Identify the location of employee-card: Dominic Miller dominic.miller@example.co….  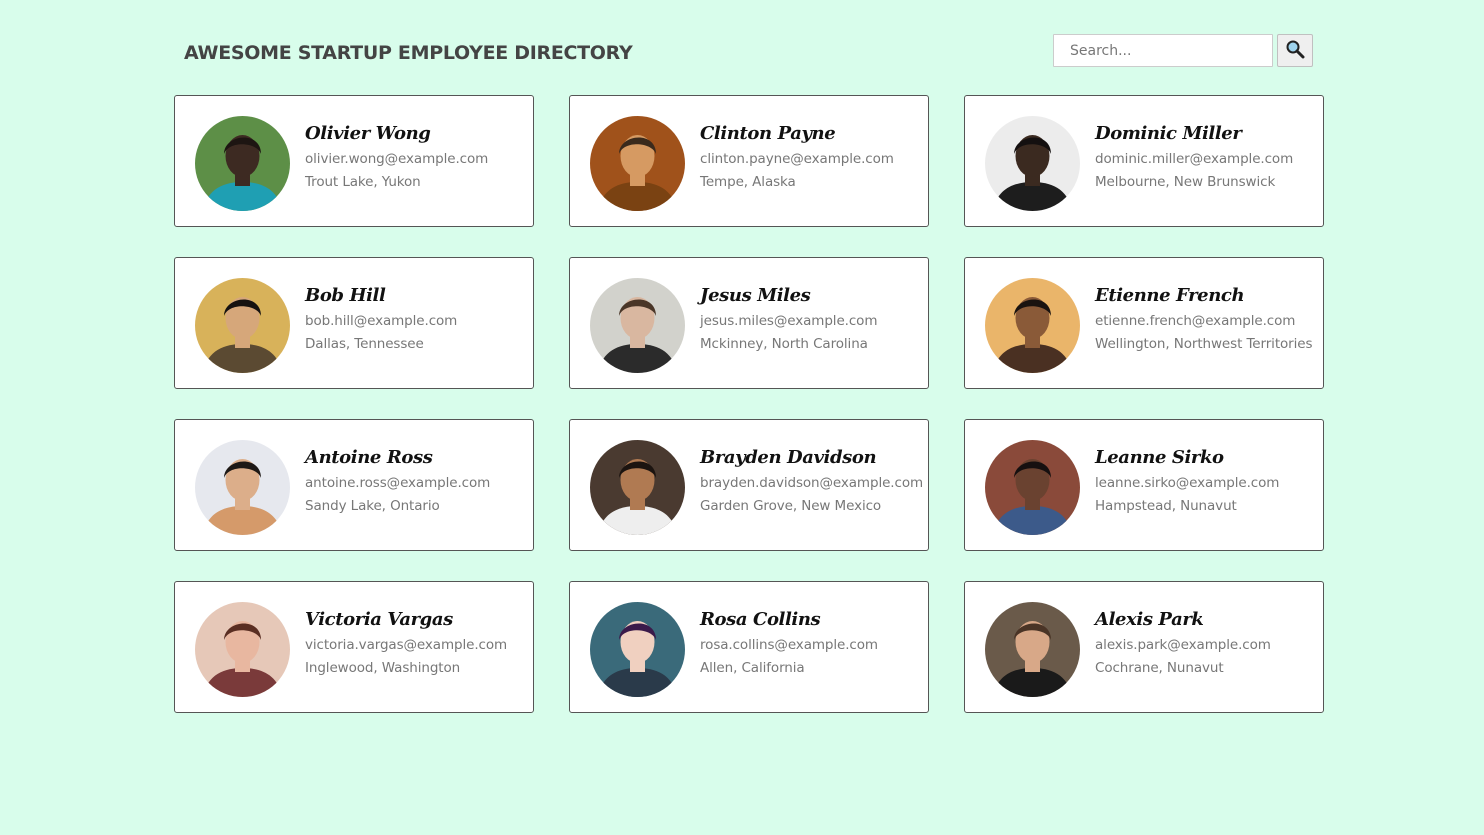
(1144, 161).